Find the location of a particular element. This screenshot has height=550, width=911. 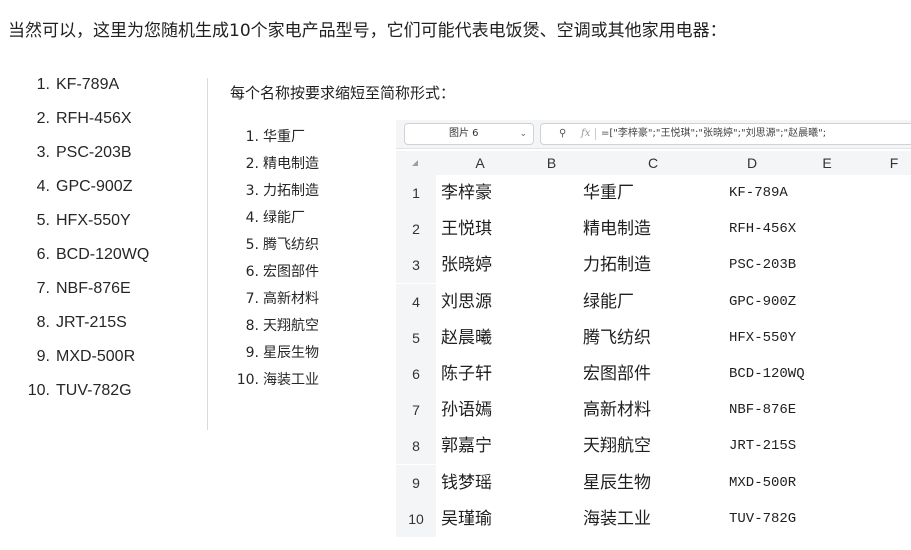

cell-e: NBF-876E is located at coordinates (762, 410).